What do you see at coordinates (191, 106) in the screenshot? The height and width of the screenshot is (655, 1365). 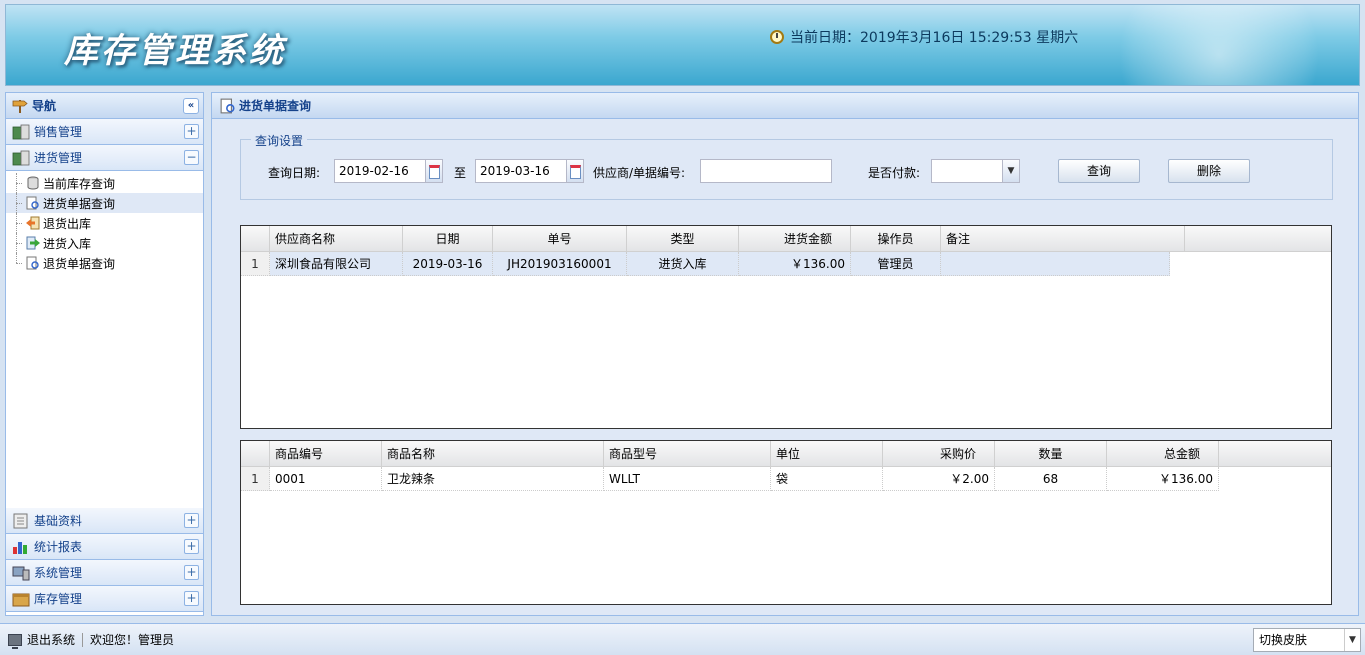 I see `collapse-nav-button: «` at bounding box center [191, 106].